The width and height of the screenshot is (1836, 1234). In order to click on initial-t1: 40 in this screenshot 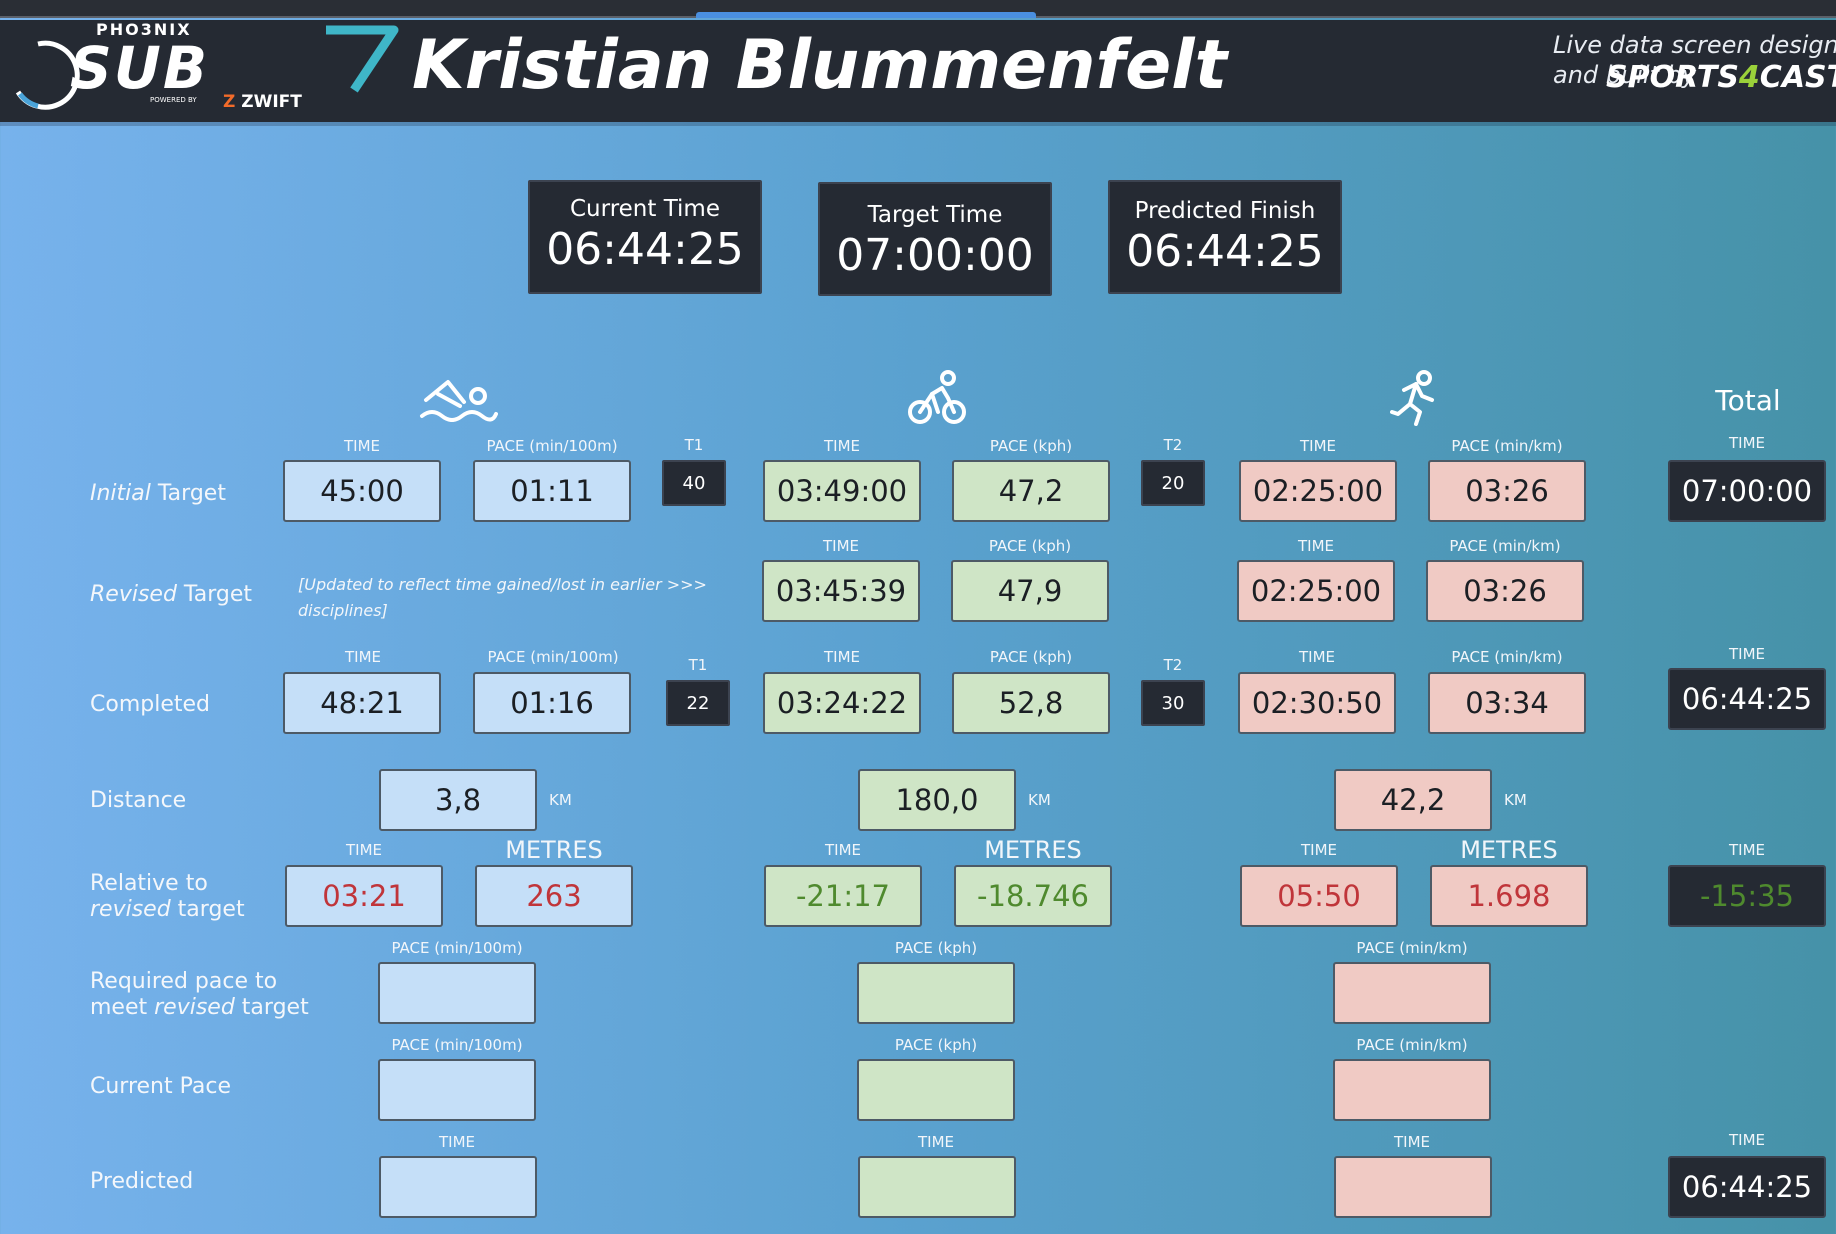, I will do `click(694, 483)`.